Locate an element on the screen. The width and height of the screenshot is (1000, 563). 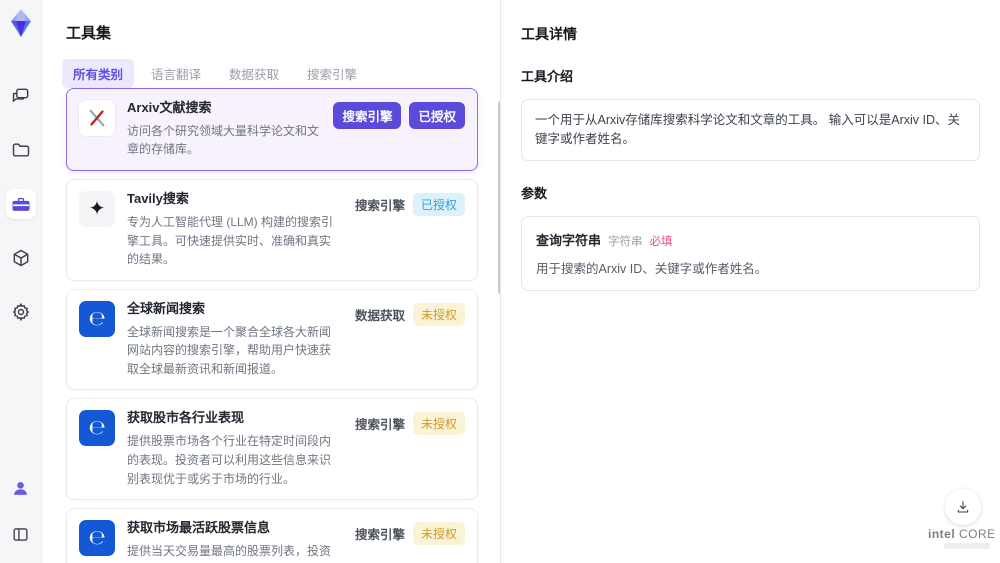
params-section-title: 参数 is located at coordinates (534, 193).